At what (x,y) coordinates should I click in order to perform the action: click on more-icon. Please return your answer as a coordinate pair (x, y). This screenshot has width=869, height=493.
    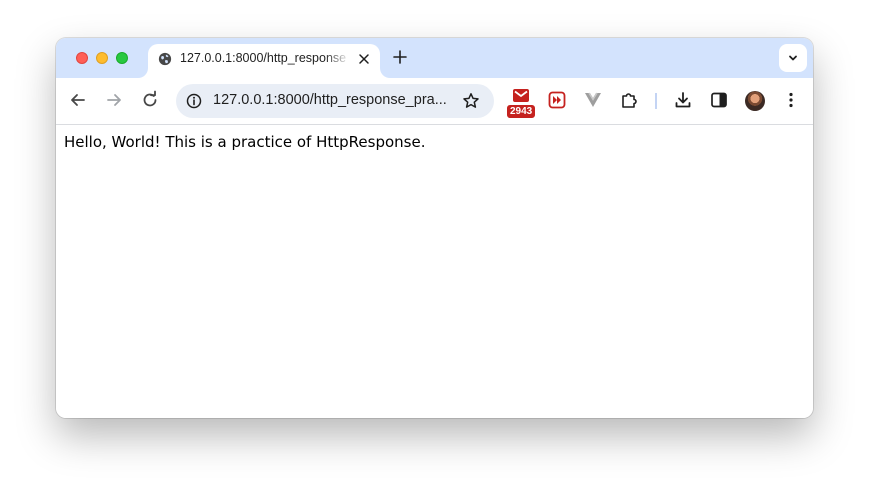
    Looking at the image, I should click on (791, 100).